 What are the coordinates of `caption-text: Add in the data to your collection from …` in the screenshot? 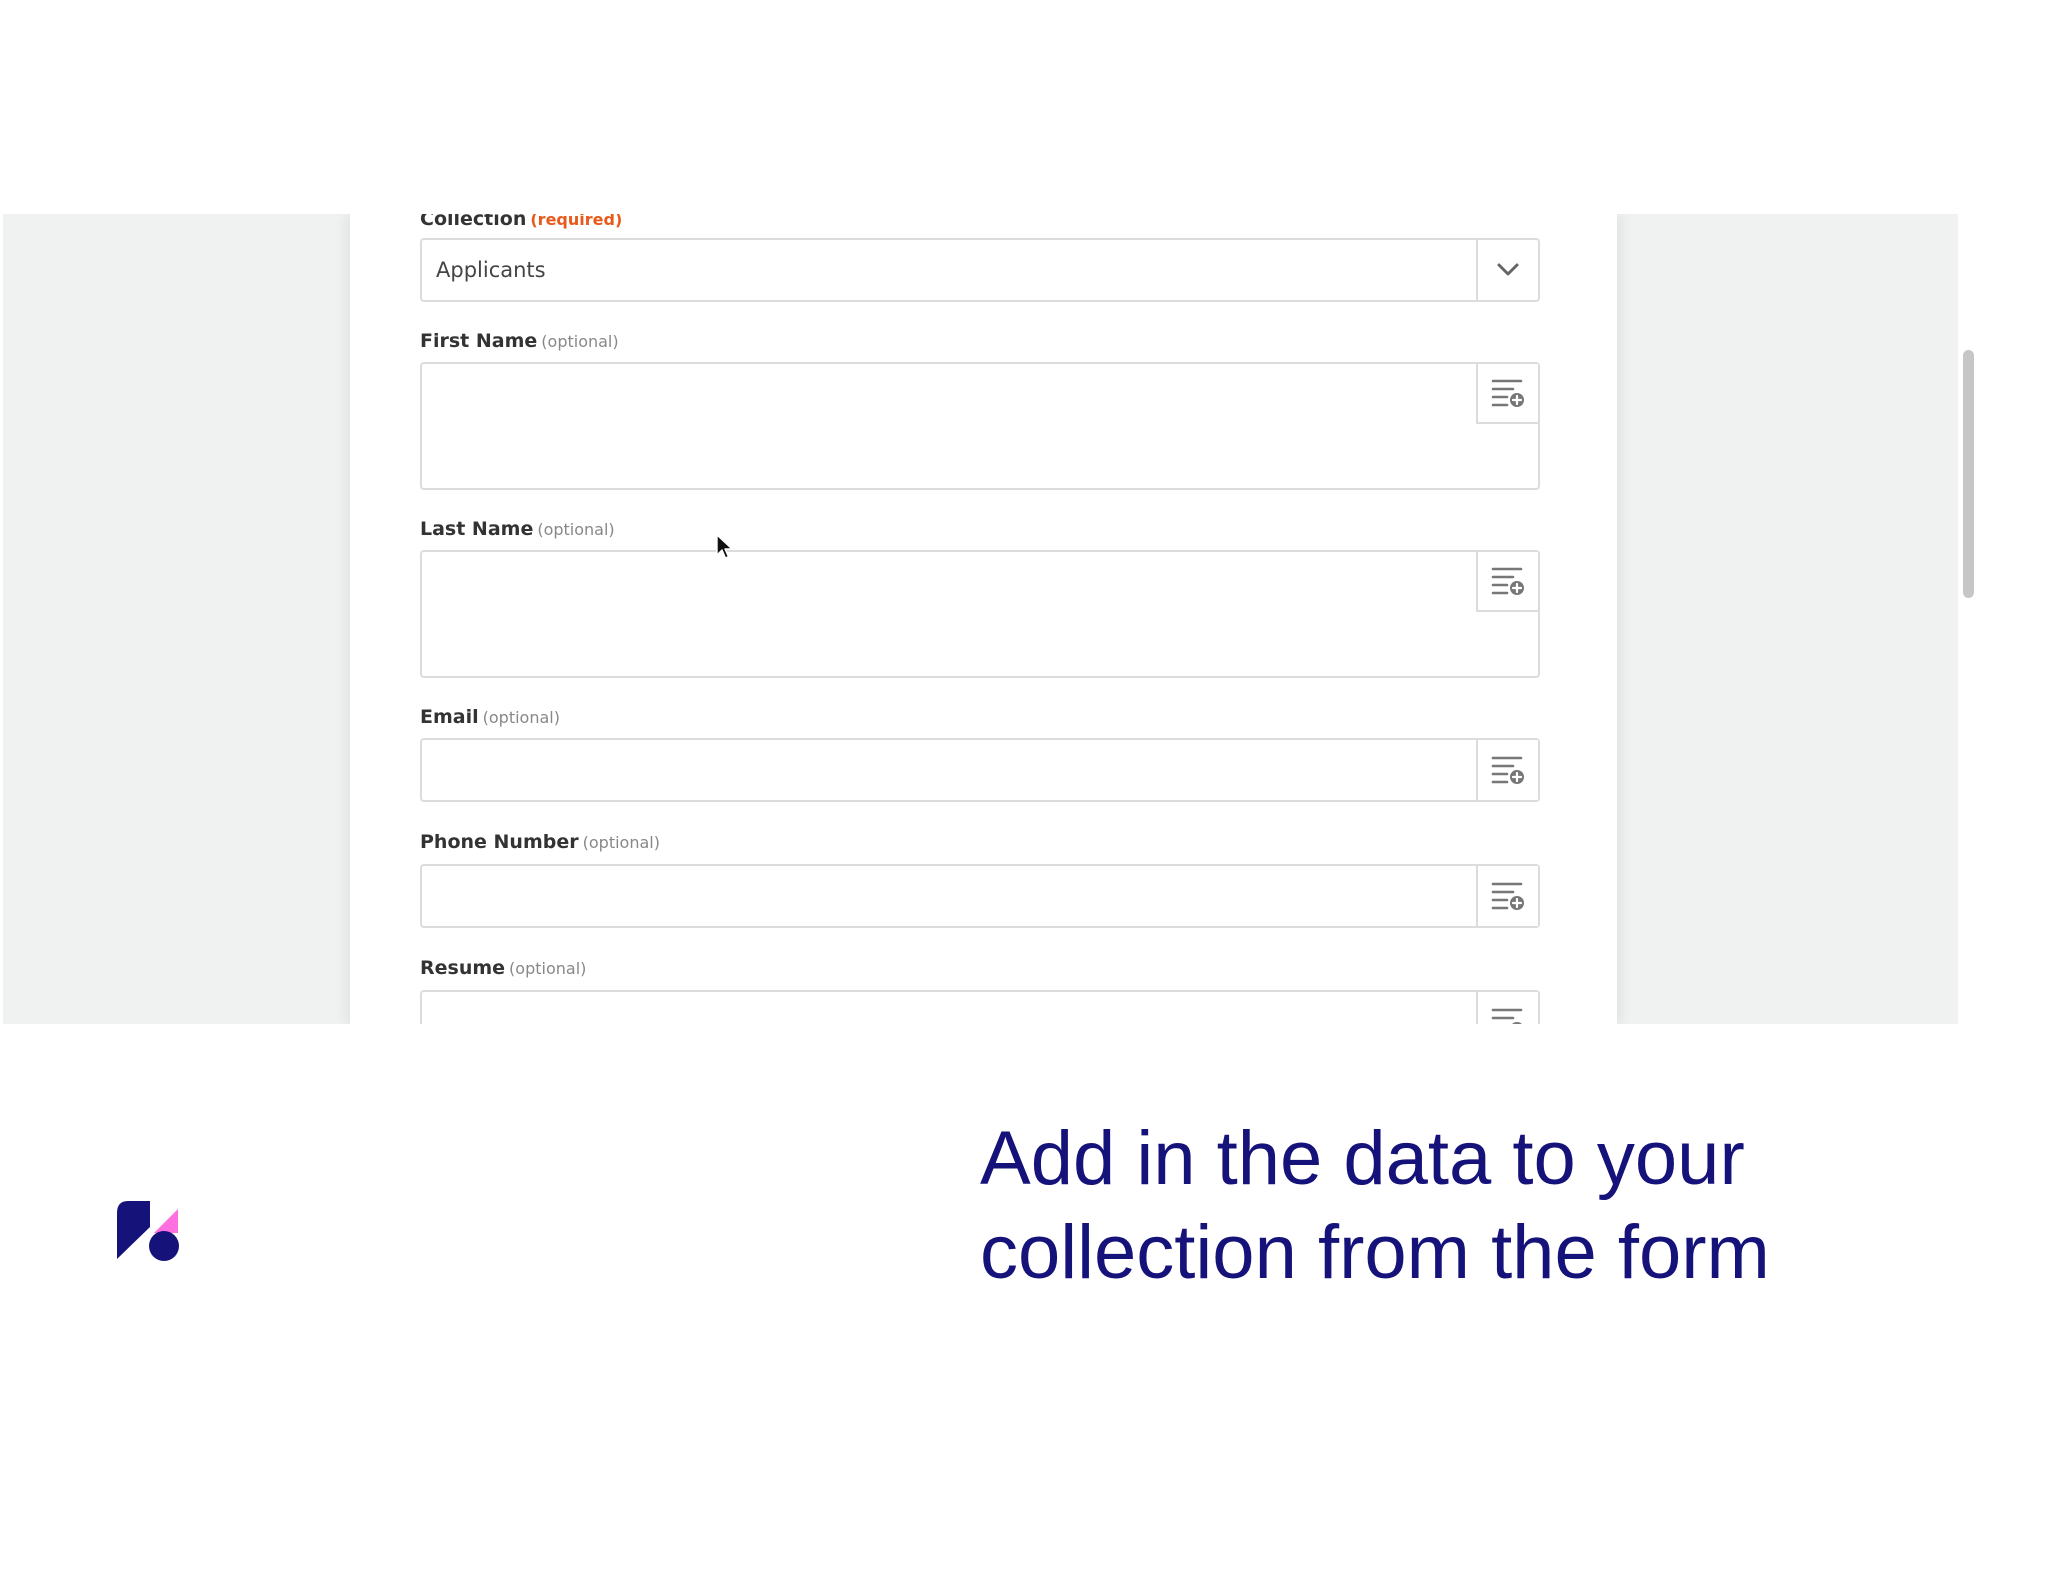 It's located at (1500, 1206).